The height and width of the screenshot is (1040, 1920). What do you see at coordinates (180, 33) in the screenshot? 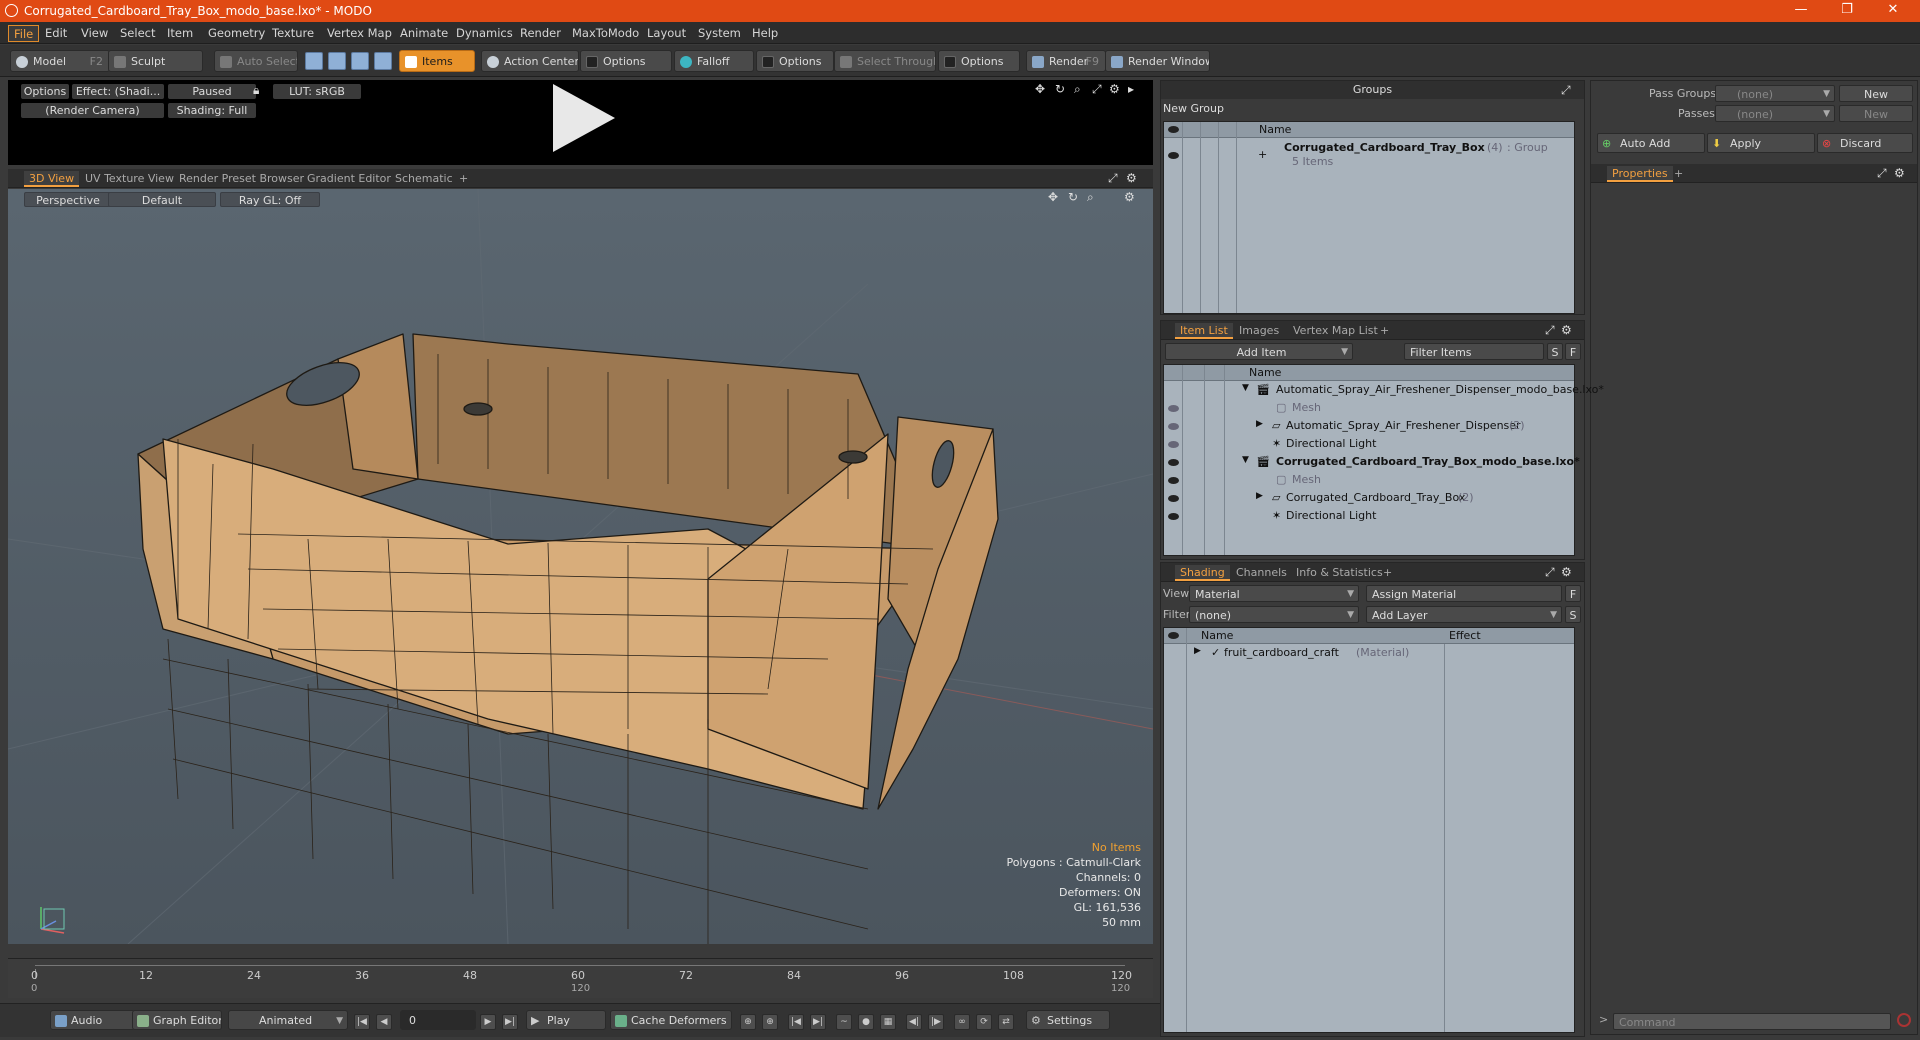
I see `menu-item: Item` at bounding box center [180, 33].